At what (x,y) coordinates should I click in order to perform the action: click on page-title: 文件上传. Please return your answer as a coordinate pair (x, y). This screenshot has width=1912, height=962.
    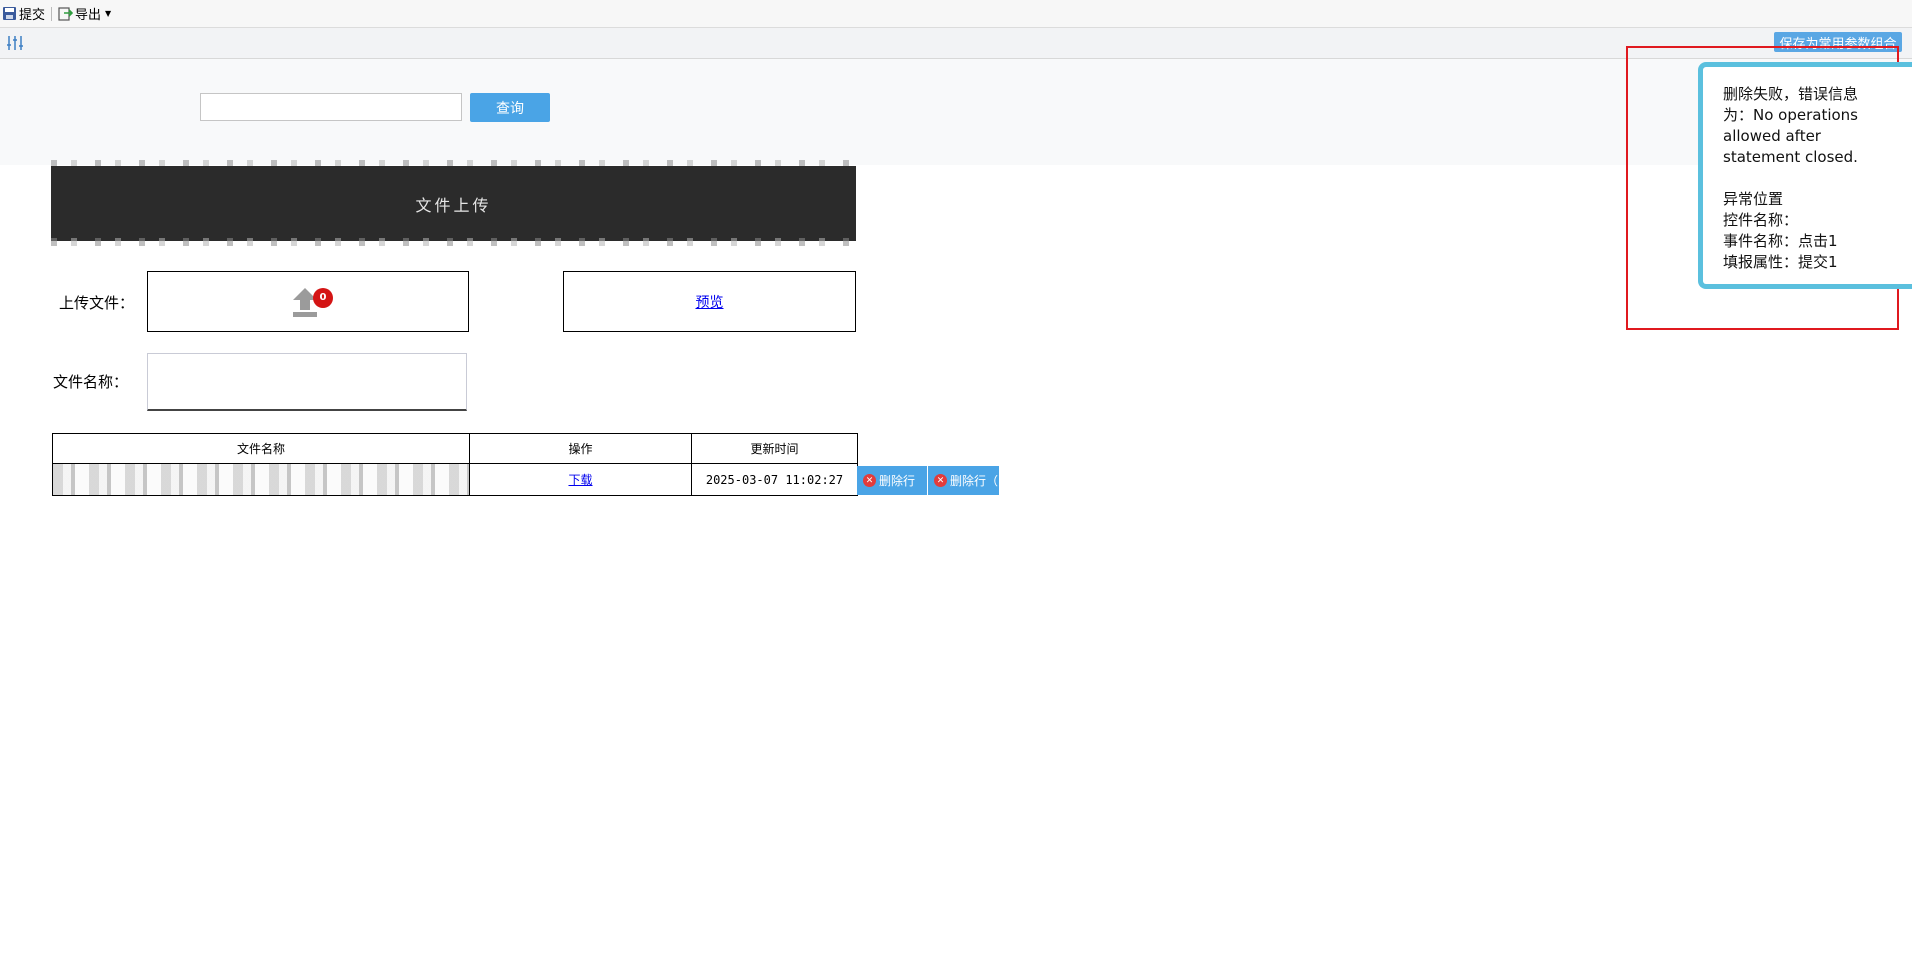
    Looking at the image, I should click on (453, 205).